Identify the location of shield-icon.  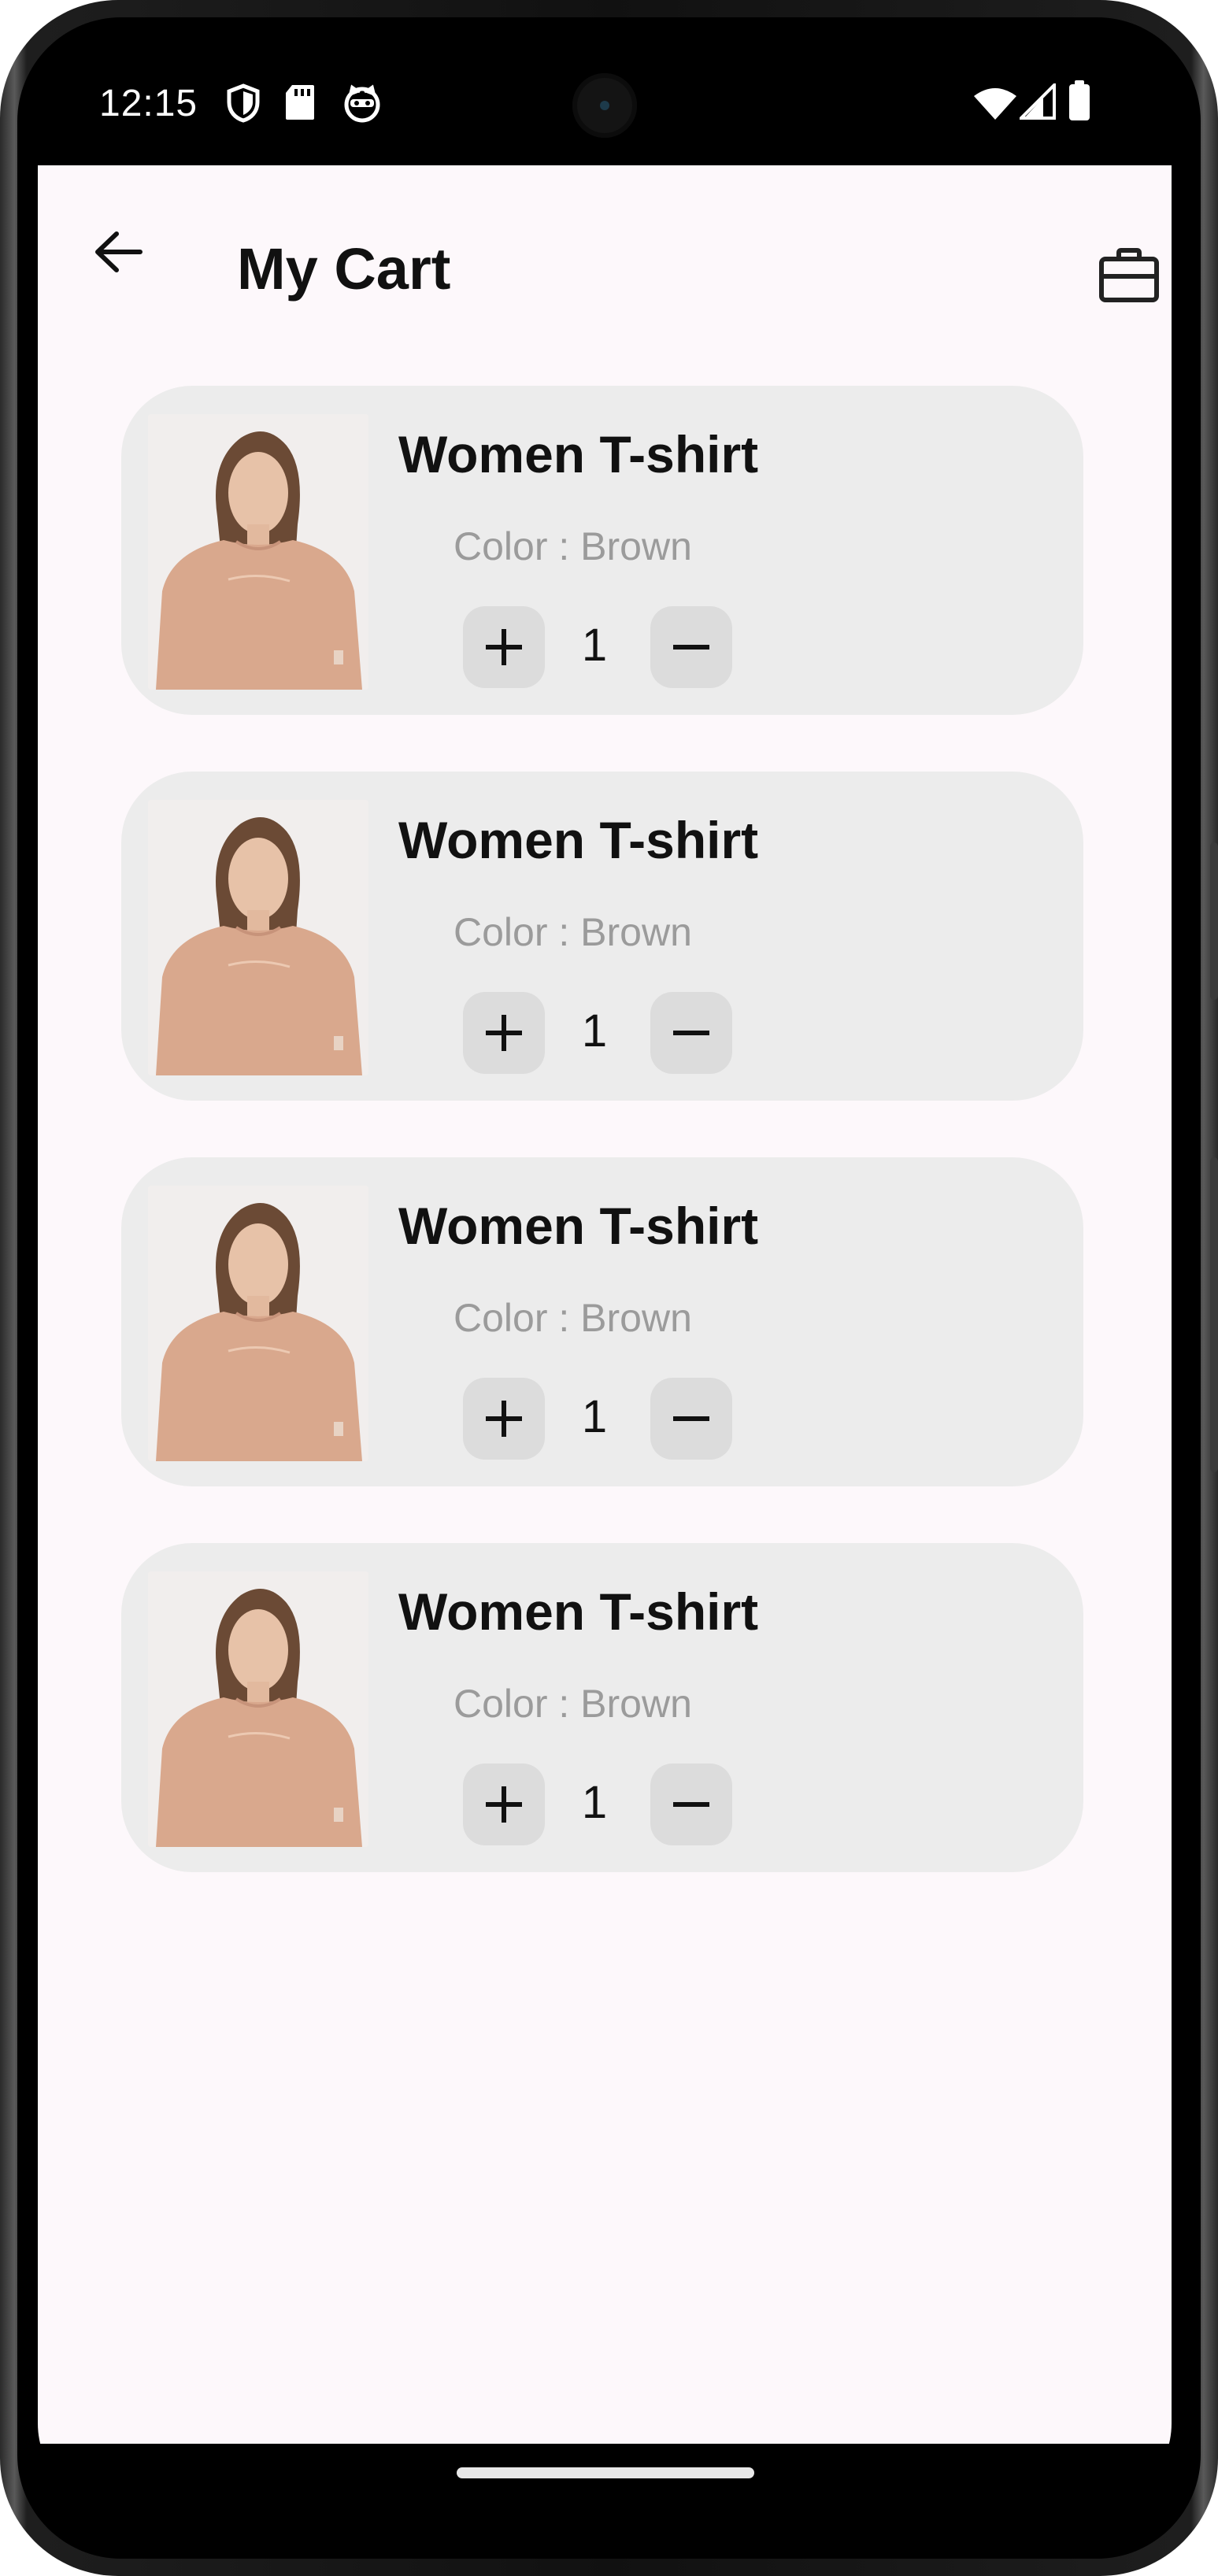
(243, 103).